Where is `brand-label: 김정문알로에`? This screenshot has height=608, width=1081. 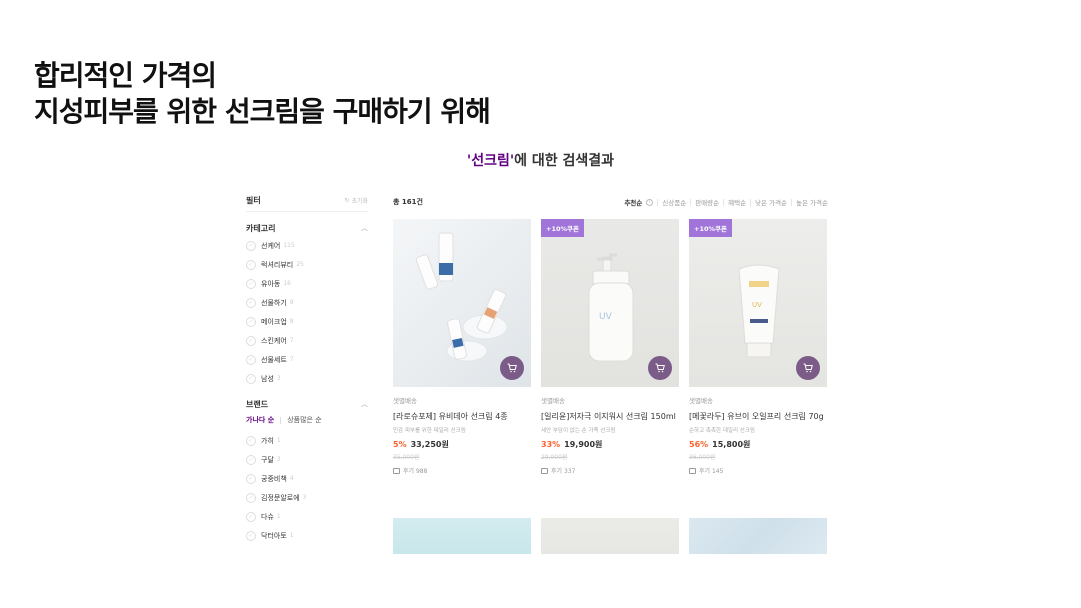 brand-label: 김정문알로에 is located at coordinates (280, 497).